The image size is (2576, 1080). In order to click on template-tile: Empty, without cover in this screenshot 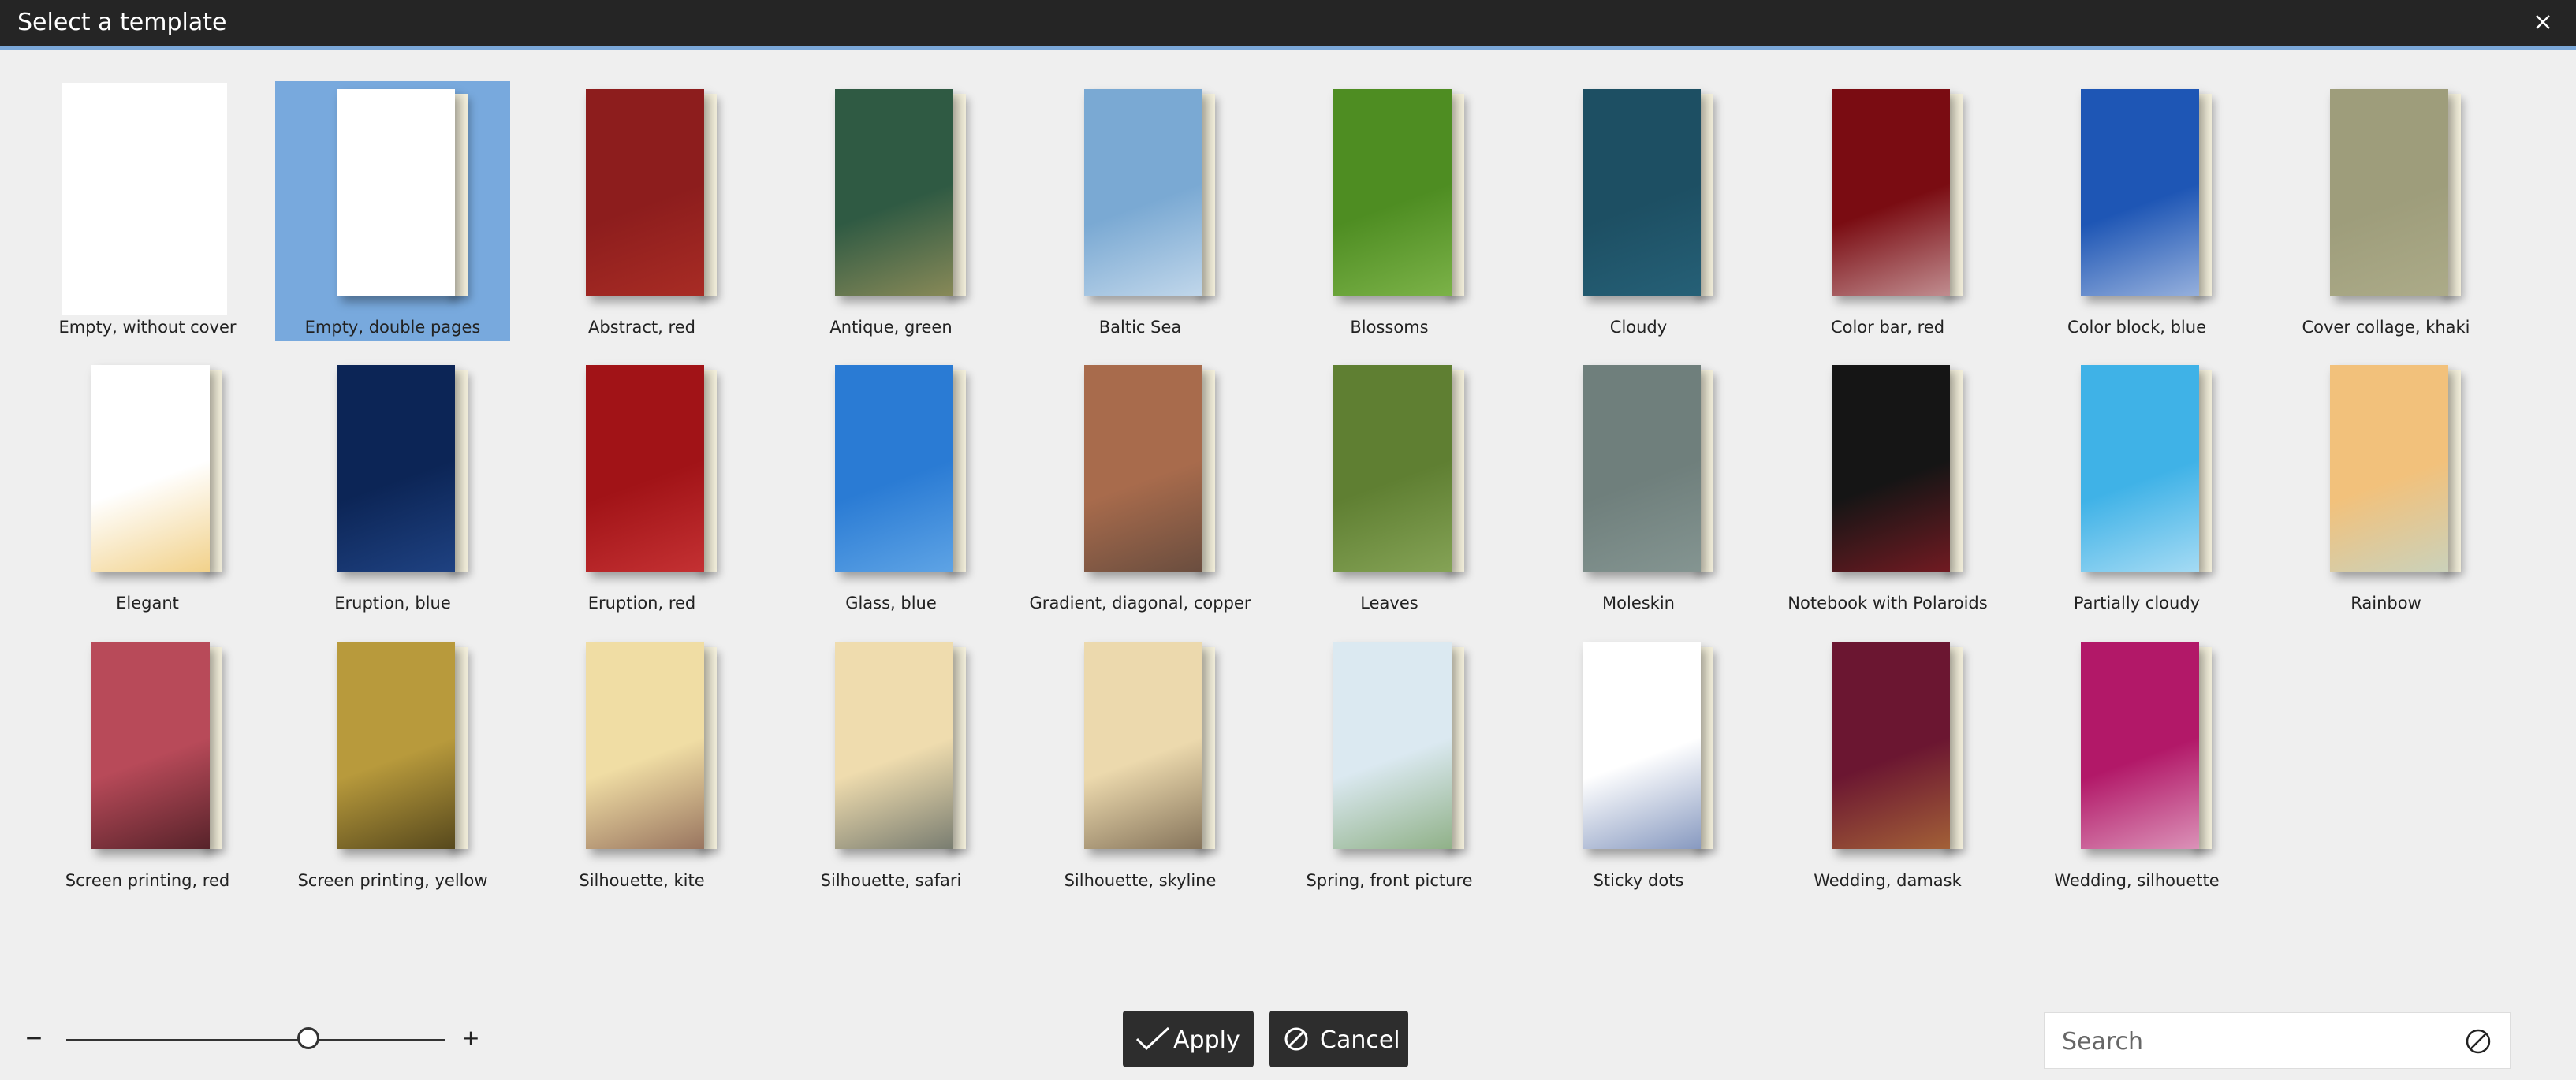, I will do `click(147, 211)`.